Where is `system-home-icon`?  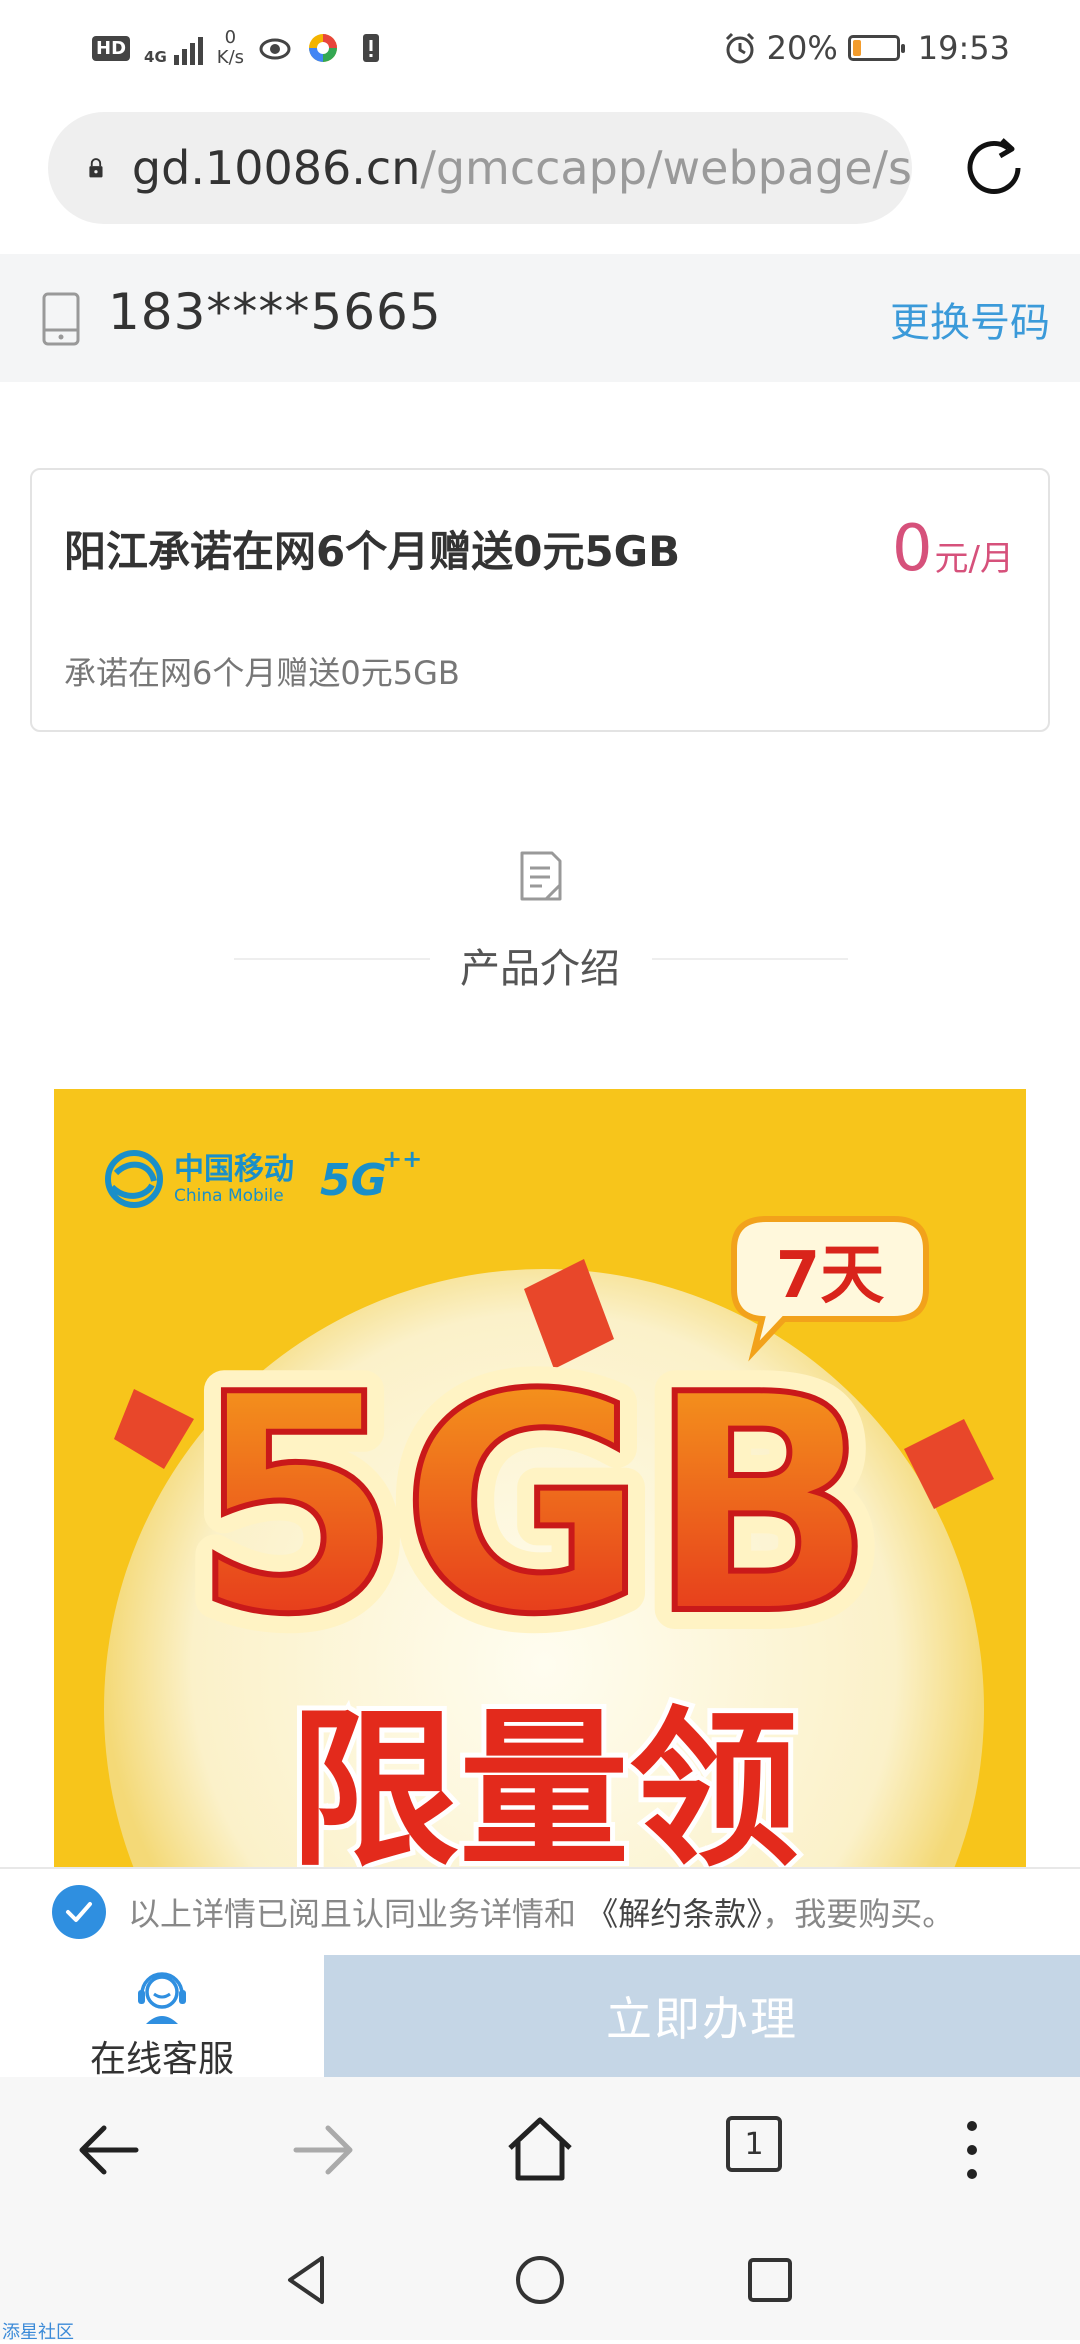
system-home-icon is located at coordinates (540, 2280).